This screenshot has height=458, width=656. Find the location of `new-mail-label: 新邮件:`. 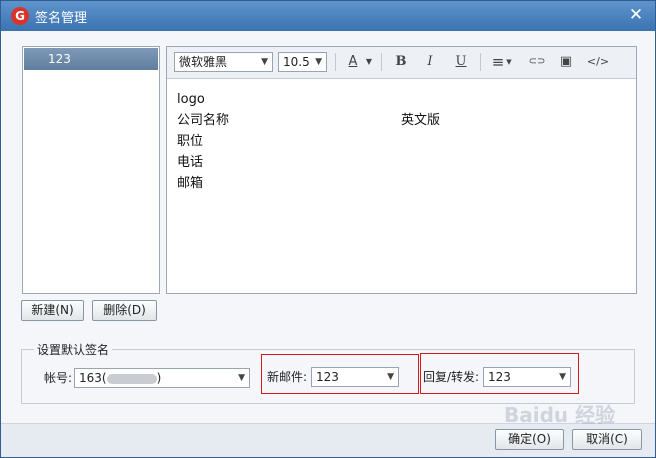

new-mail-label: 新邮件: is located at coordinates (287, 377).